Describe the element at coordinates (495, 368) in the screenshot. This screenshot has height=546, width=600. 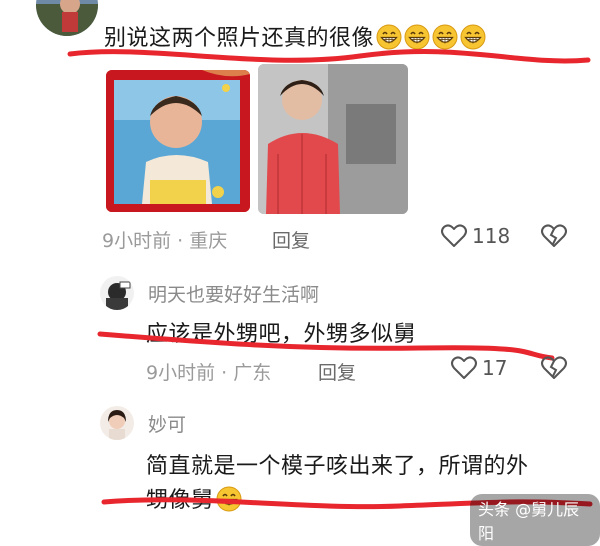
I see `like-count: 17` at that location.